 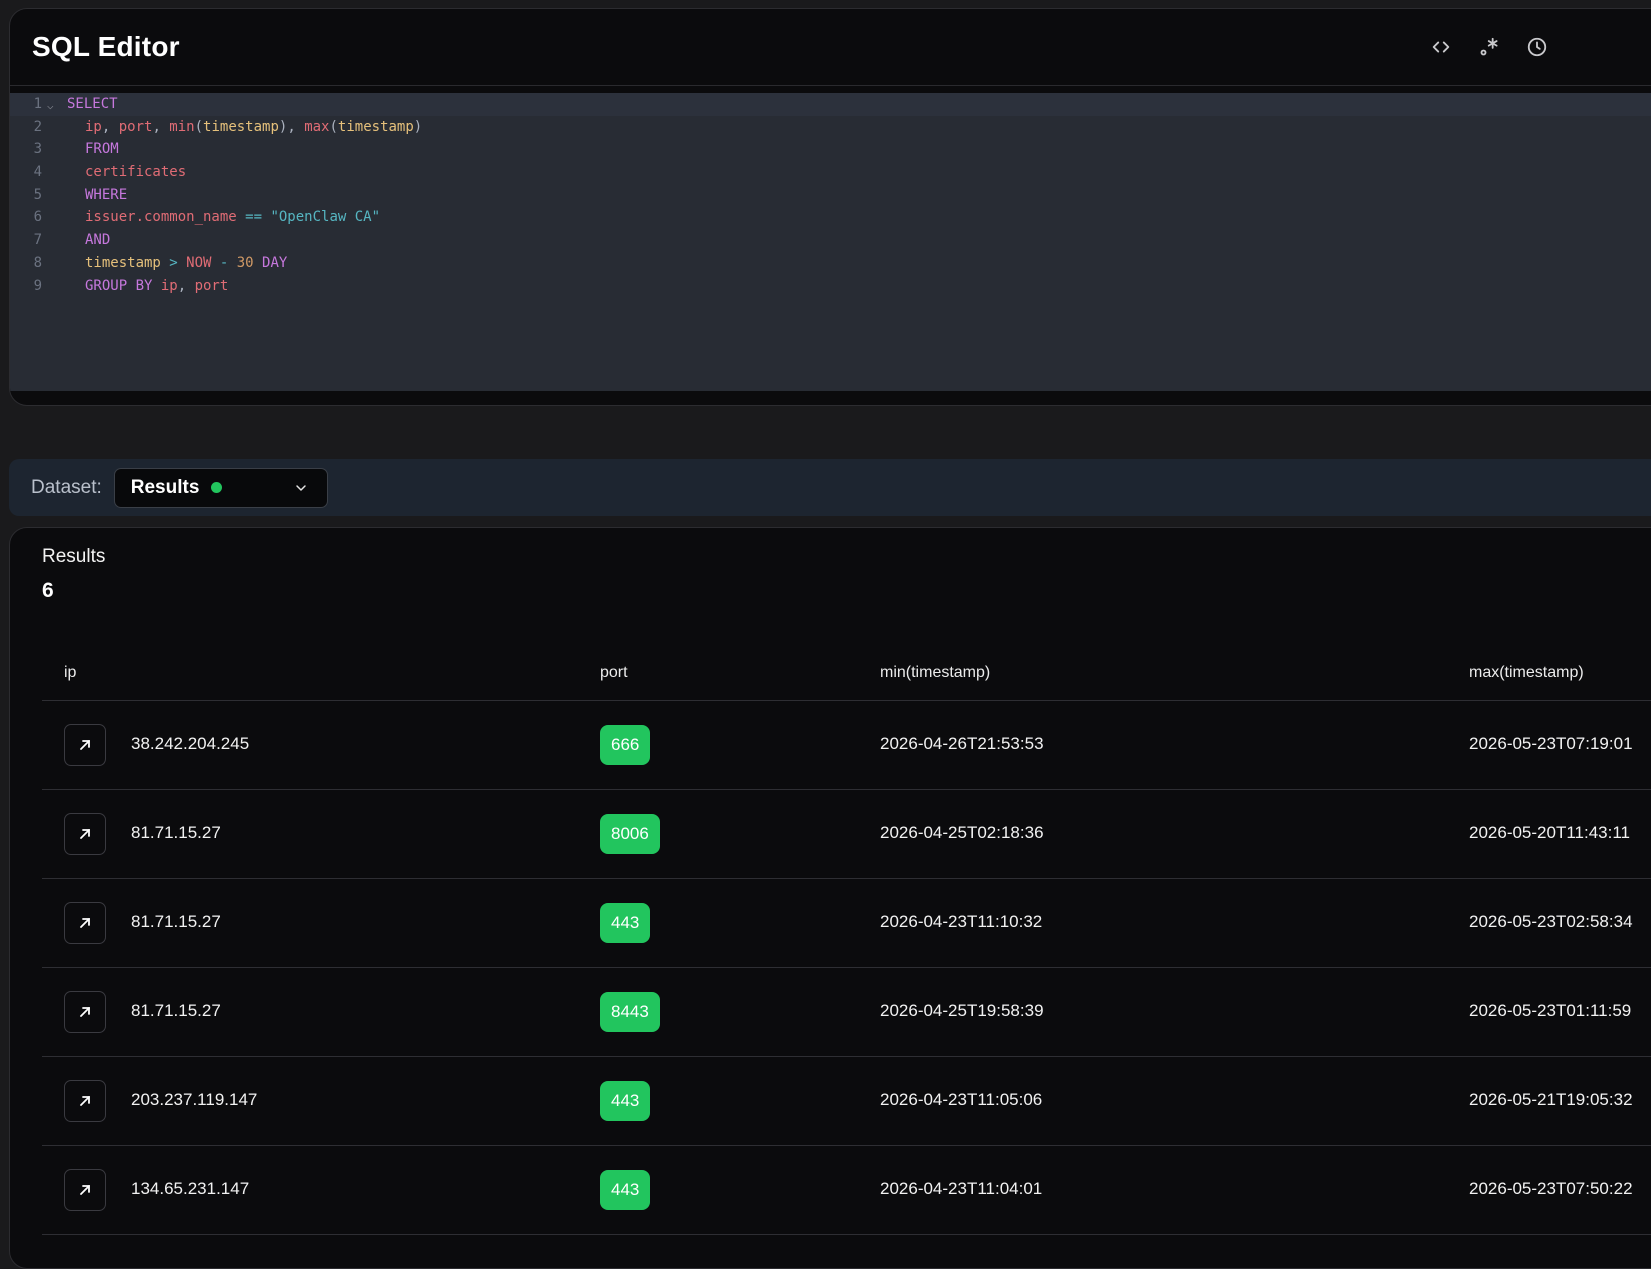 I want to click on line-number: 4, so click(x=37, y=172).